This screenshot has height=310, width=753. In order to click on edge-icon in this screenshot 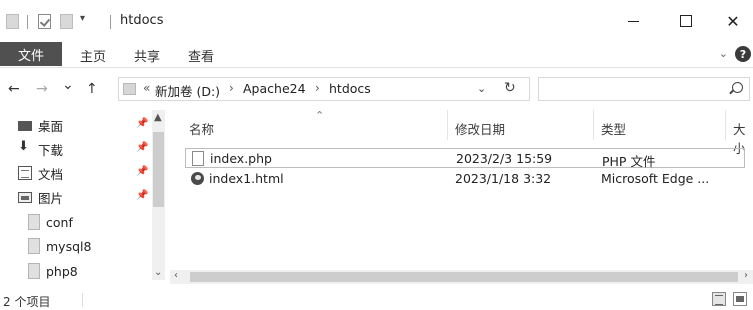, I will do `click(197, 178)`.